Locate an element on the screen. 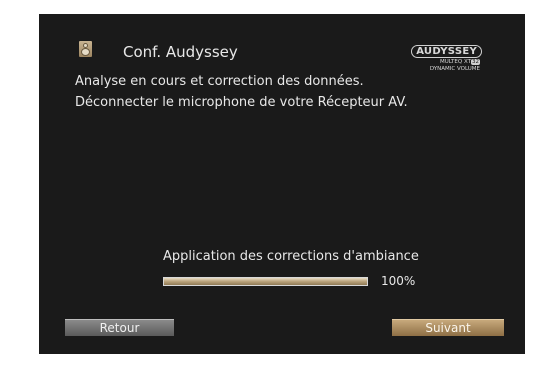 The width and height of the screenshot is (543, 366). back-button: Retour is located at coordinates (119, 327).